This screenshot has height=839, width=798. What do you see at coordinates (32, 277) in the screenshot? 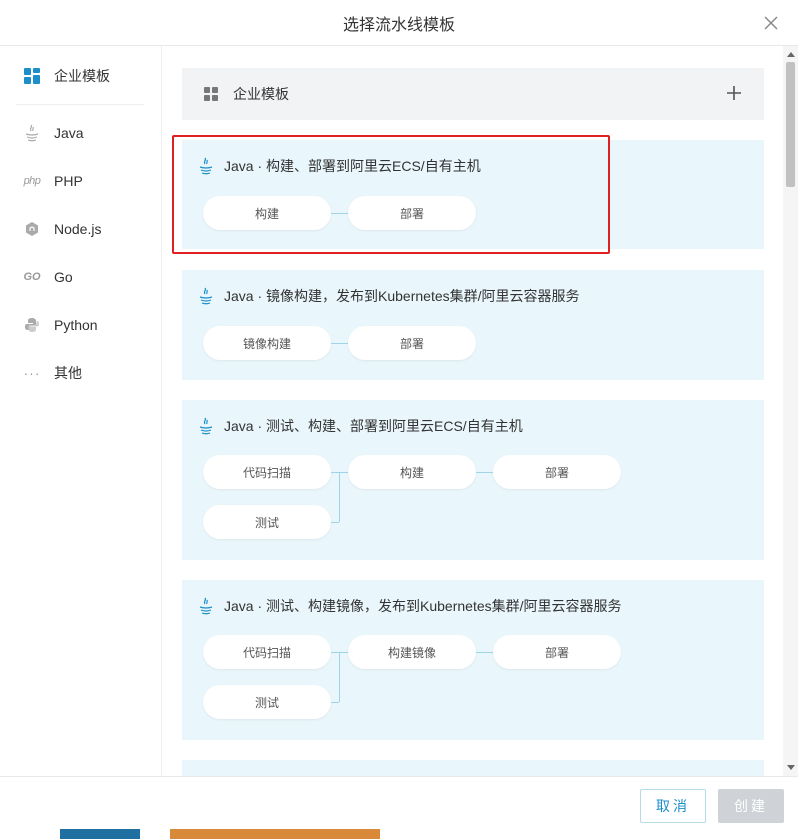
I see `go-icon: GO` at bounding box center [32, 277].